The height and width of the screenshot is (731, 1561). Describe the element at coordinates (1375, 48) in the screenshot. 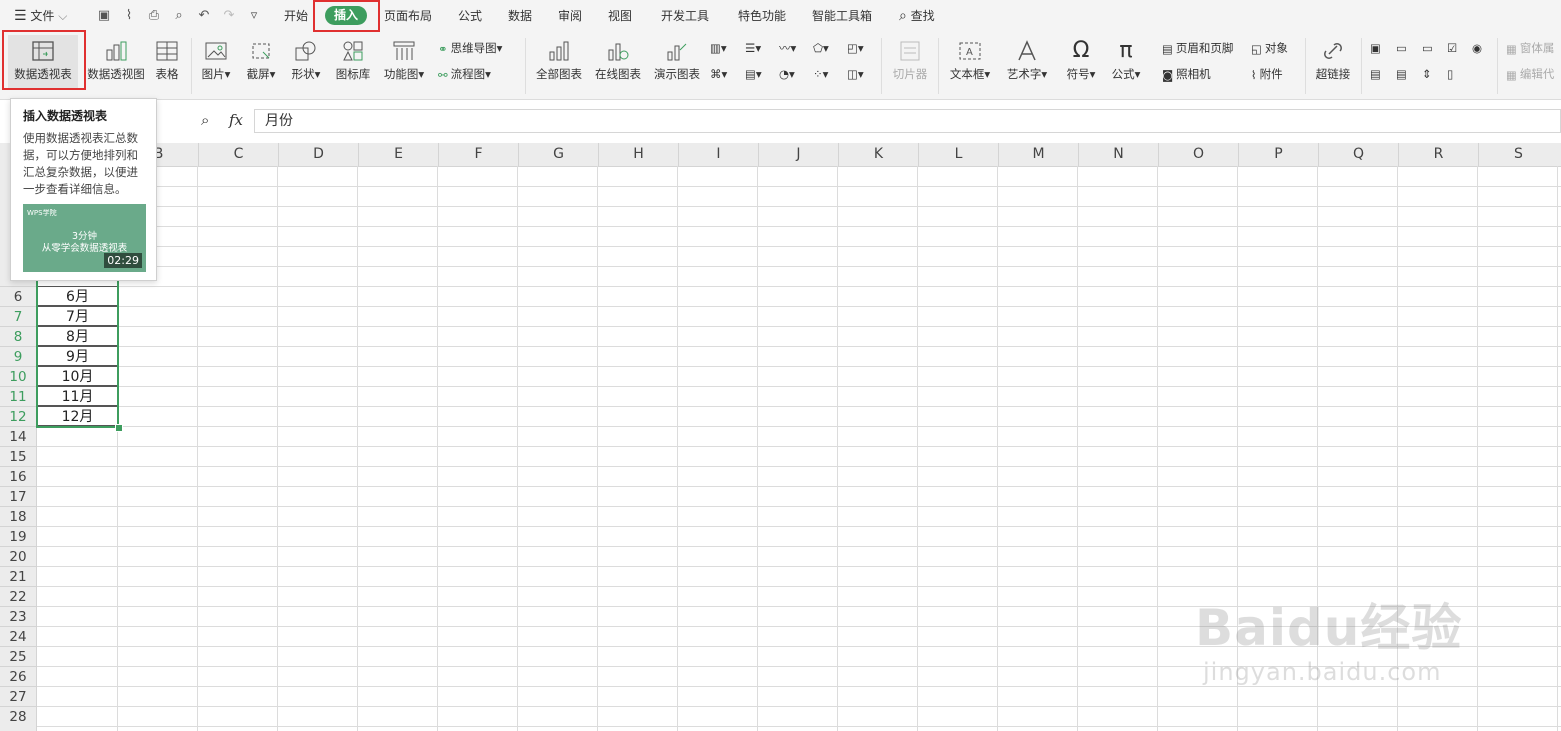

I see `label-control-icon: ▣` at that location.